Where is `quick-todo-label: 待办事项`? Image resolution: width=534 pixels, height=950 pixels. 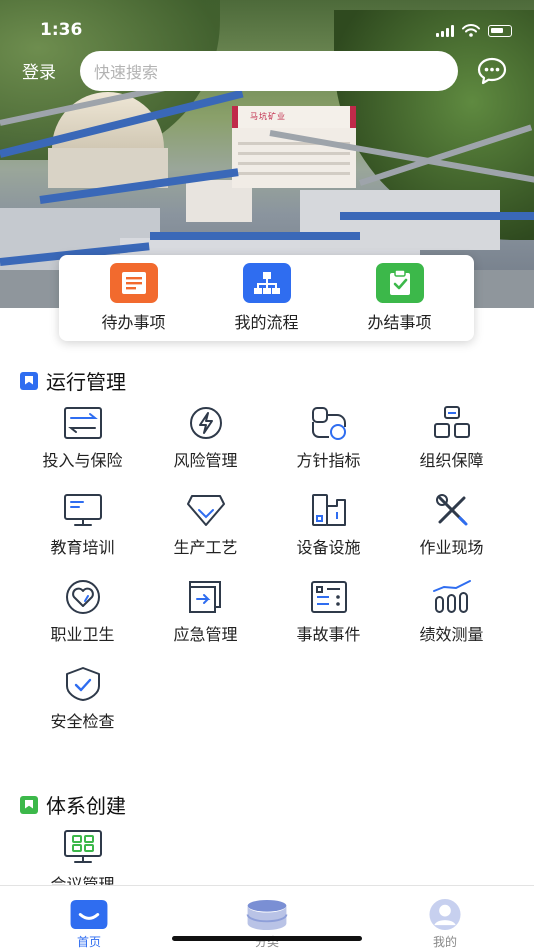
quick-todo-label: 待办事项 is located at coordinates (133, 322).